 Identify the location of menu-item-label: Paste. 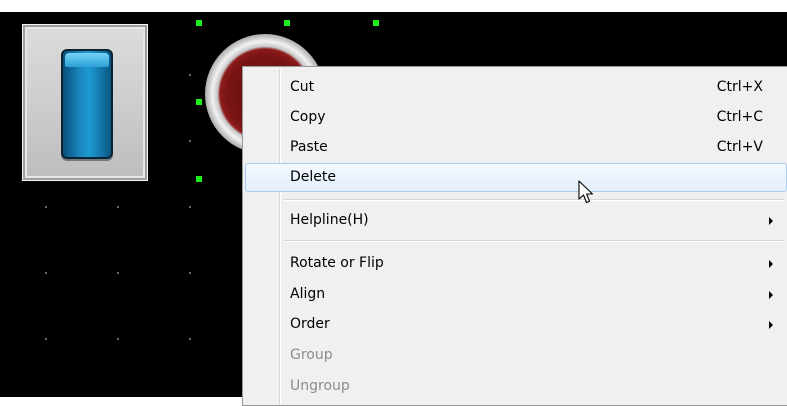
(309, 147).